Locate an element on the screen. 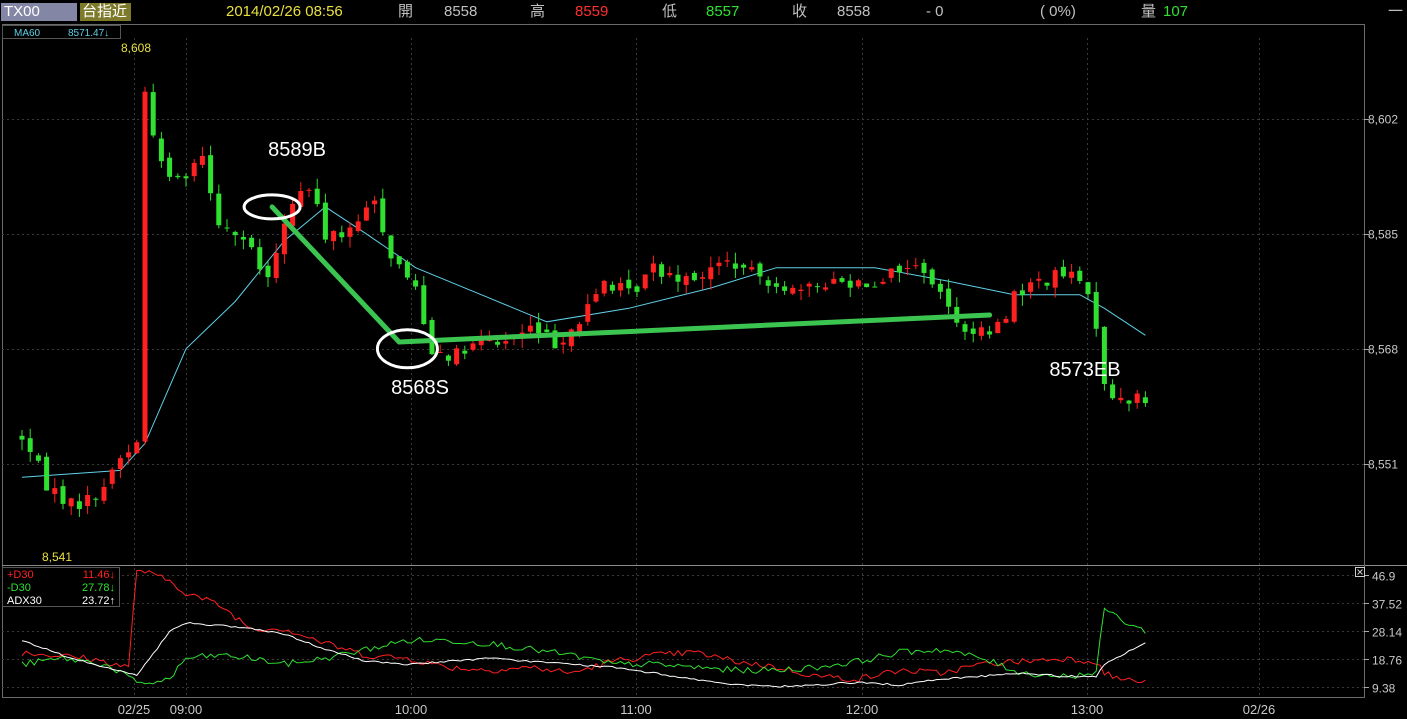 This screenshot has height=719, width=1407. close-box-icon is located at coordinates (1360, 572).